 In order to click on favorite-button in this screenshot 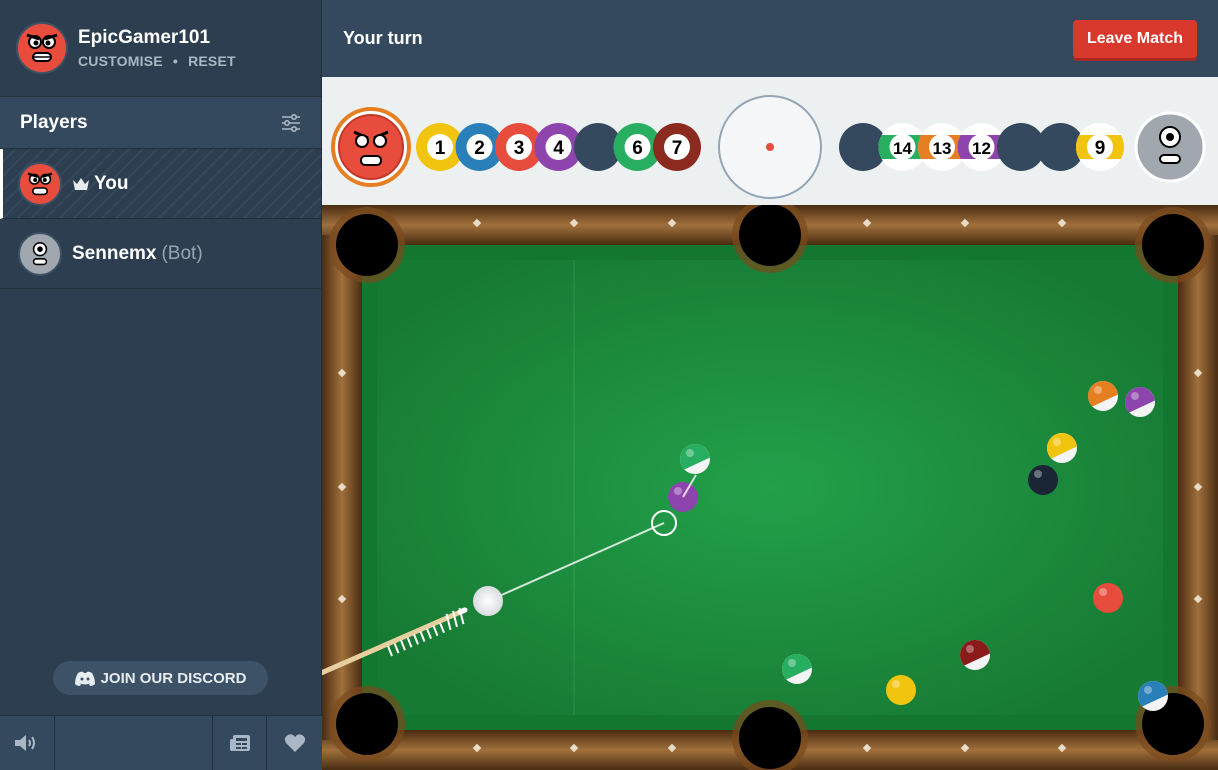, I will do `click(294, 743)`.